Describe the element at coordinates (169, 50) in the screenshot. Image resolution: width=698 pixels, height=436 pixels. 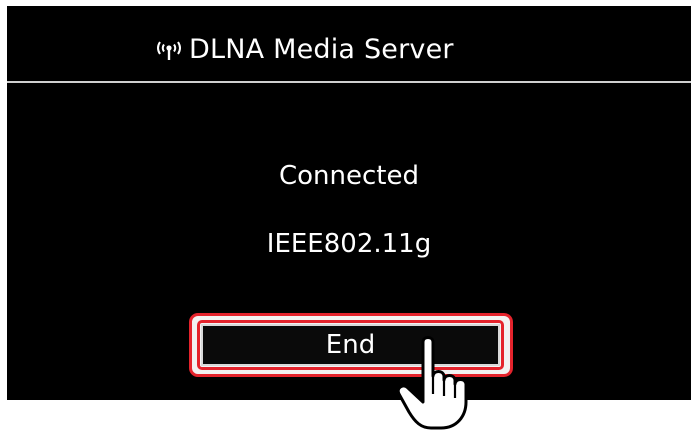
I see `wifi-broadcast-icon` at that location.